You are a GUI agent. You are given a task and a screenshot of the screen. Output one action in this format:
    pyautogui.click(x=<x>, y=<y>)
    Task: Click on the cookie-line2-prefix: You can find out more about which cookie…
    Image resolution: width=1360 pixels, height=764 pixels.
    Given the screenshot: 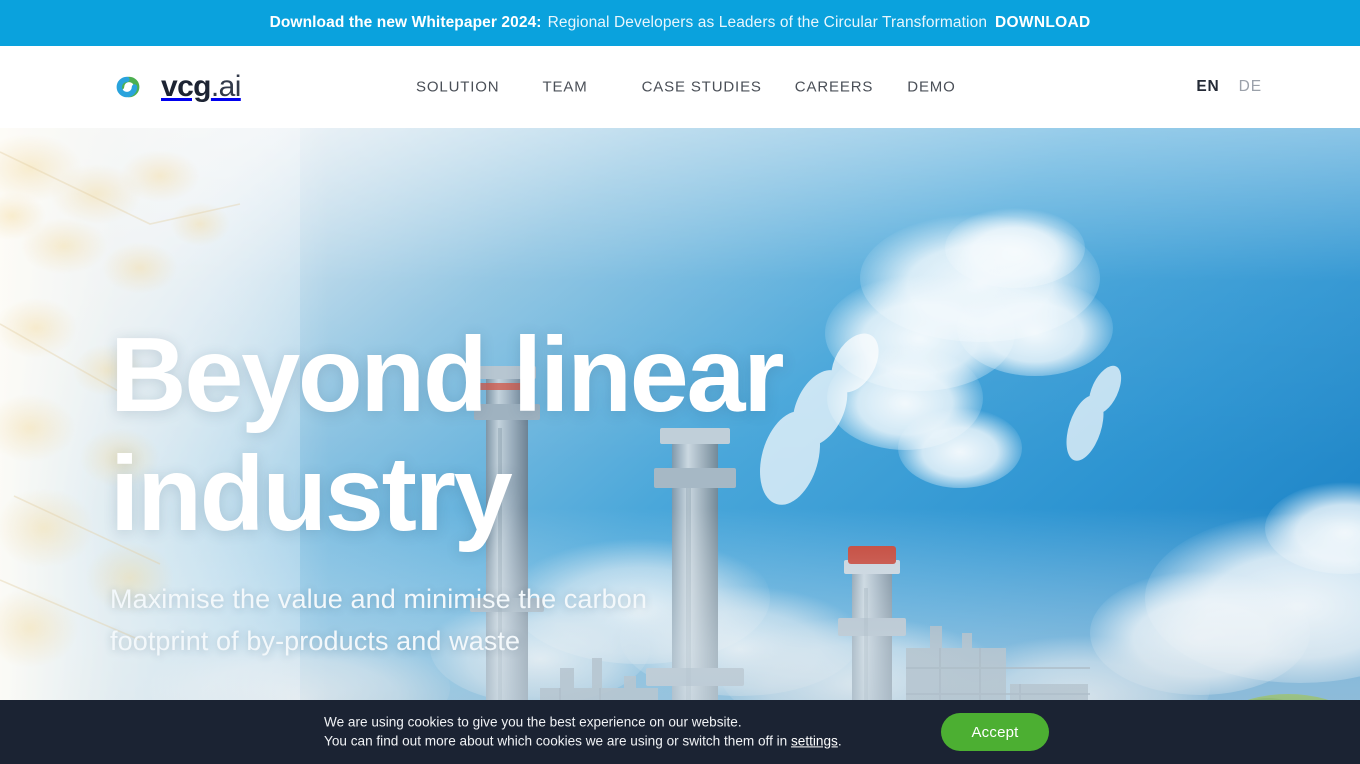 What is the action you would take?
    pyautogui.click(x=557, y=740)
    